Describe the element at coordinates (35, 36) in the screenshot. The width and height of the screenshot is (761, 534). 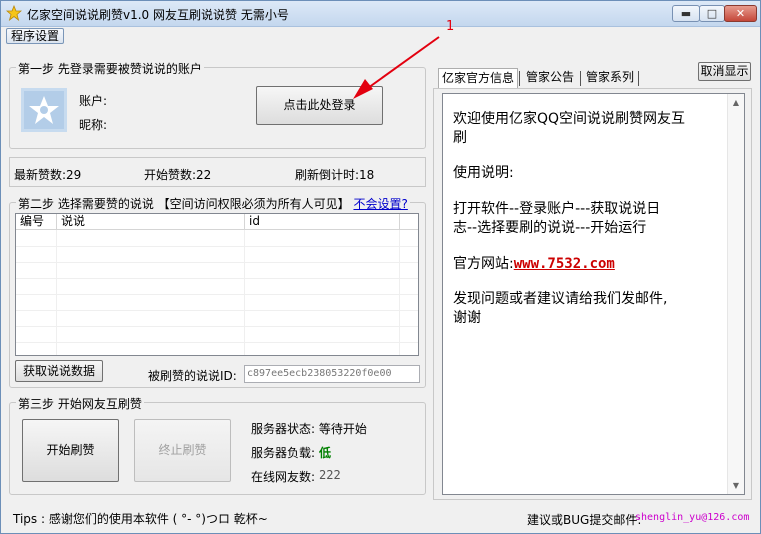
I see `menu-settings: 程序设置` at that location.